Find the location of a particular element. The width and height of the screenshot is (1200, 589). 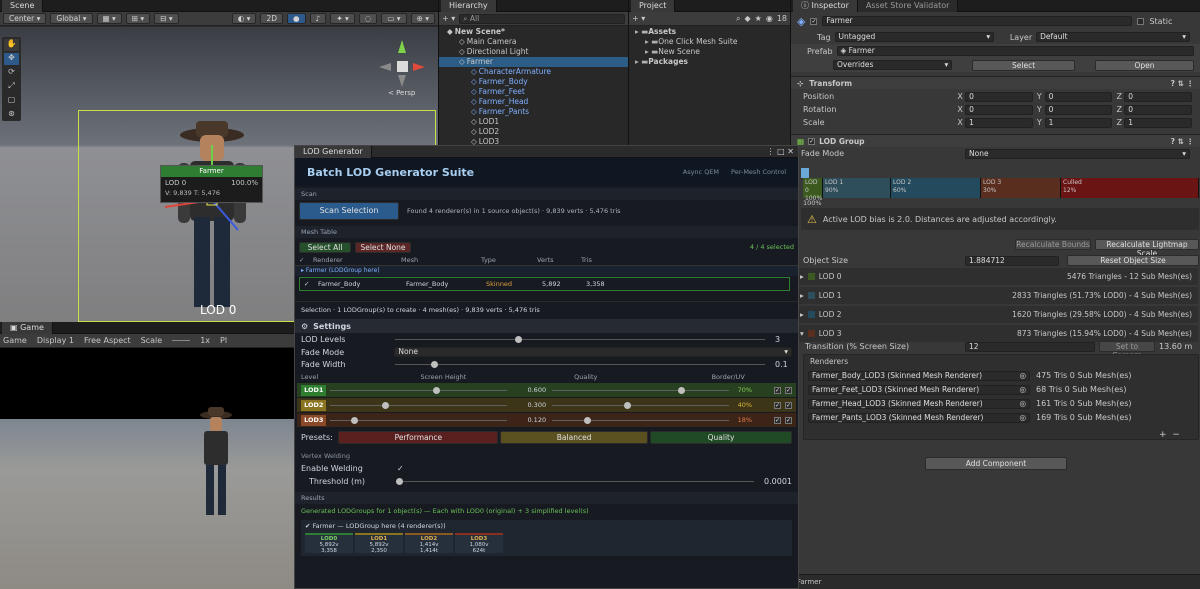

static-checkbox is located at coordinates (1141, 21).